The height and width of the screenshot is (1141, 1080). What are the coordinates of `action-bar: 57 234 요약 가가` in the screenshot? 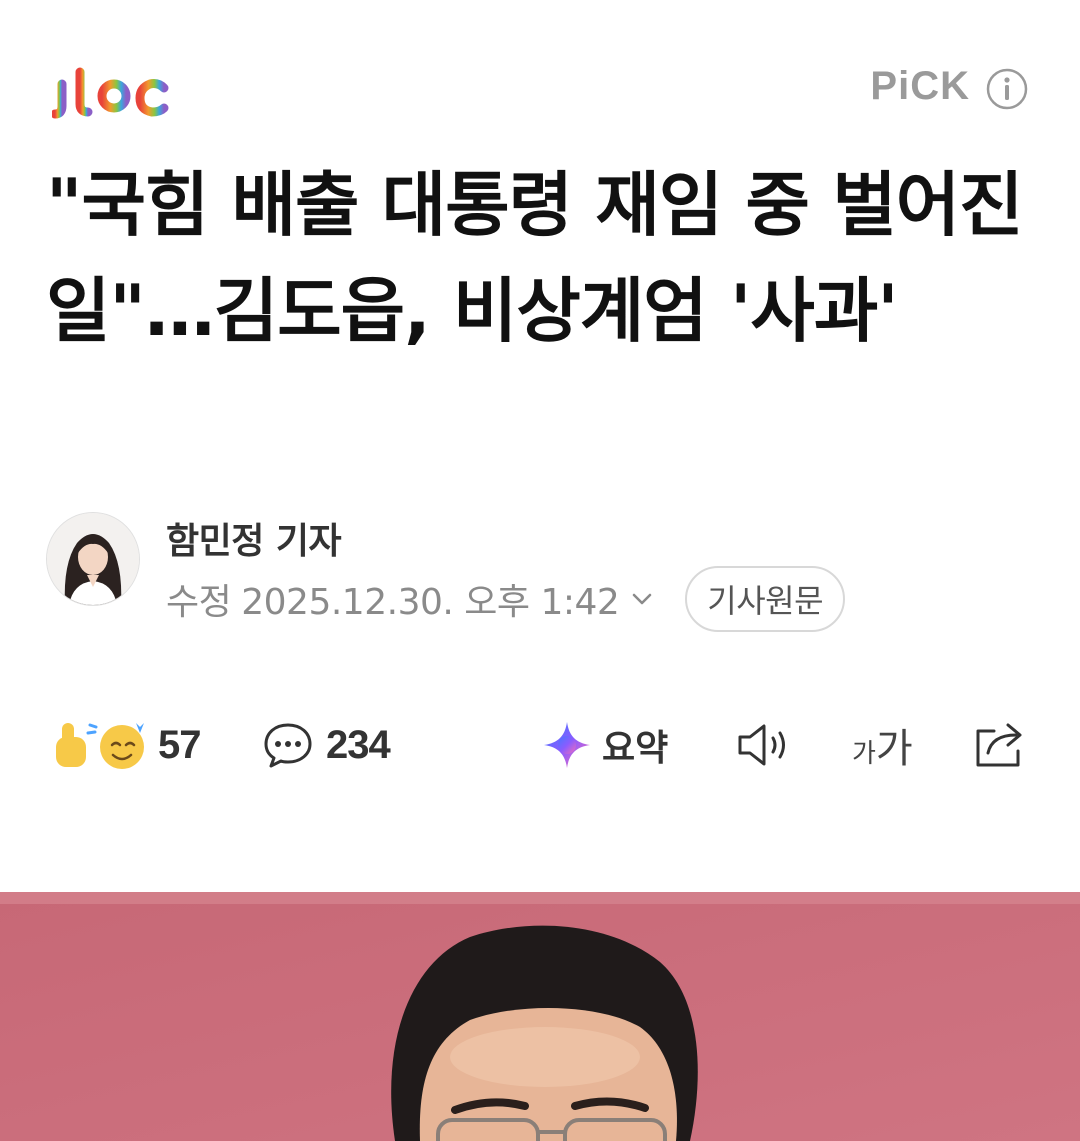 It's located at (540, 745).